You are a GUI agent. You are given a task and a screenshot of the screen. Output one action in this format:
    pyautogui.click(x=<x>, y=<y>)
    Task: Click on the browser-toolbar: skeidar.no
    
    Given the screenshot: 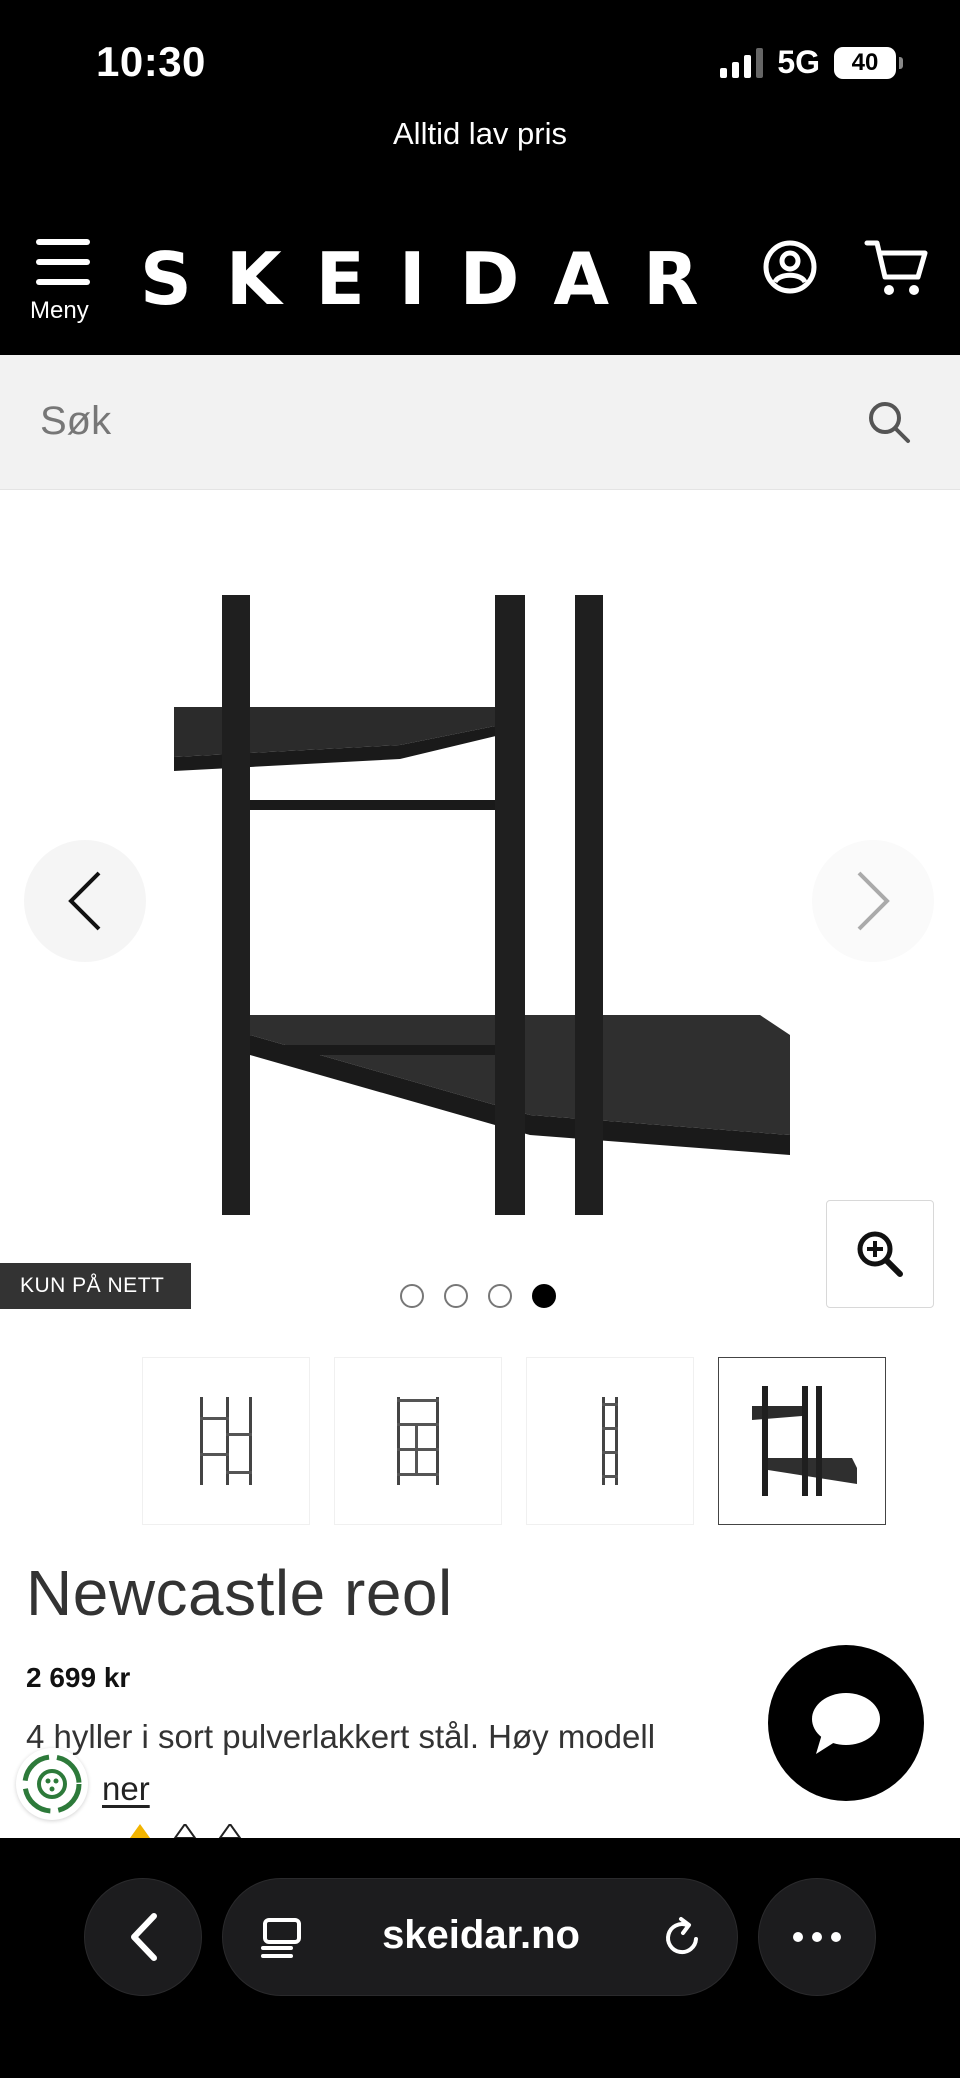 What is the action you would take?
    pyautogui.click(x=480, y=1958)
    